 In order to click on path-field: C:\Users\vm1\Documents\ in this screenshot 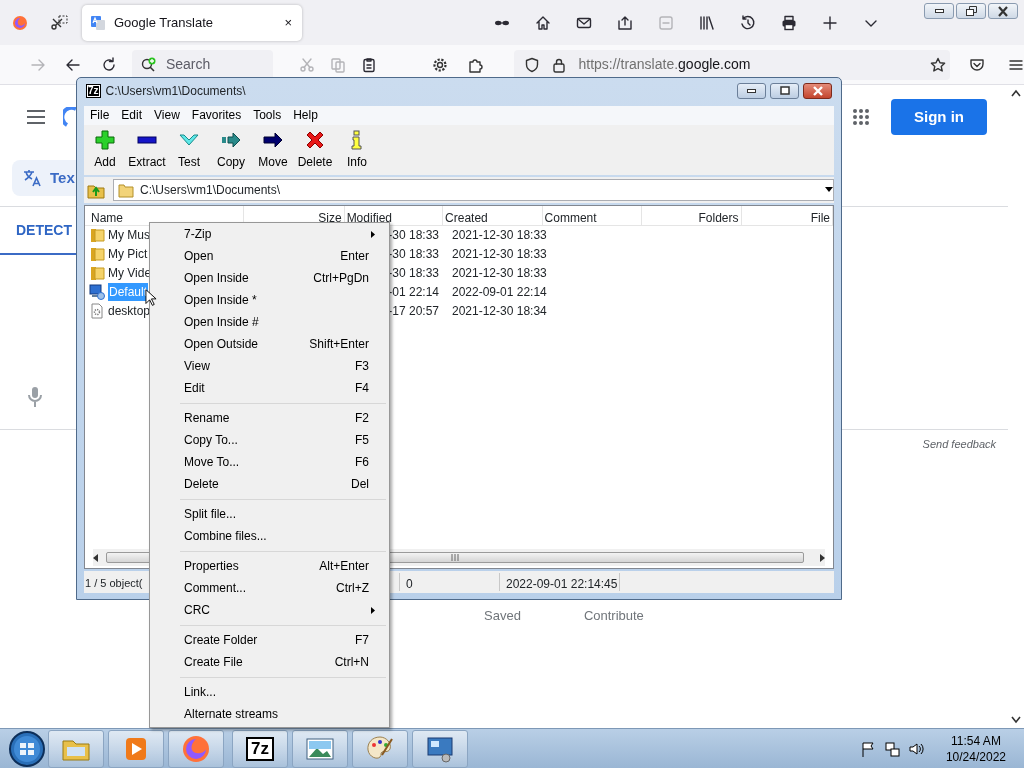, I will do `click(473, 189)`.